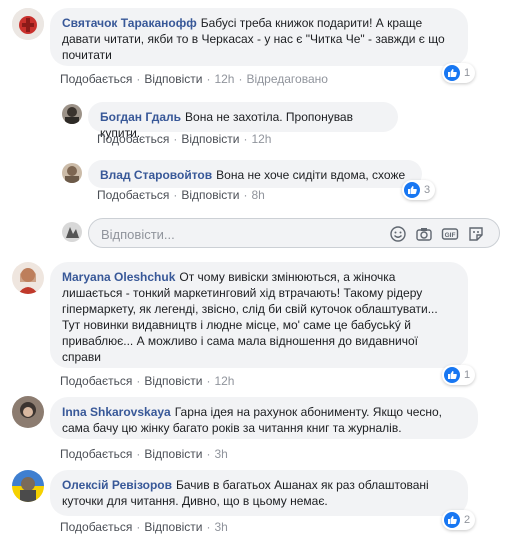  I want to click on camera-icon, so click(424, 234).